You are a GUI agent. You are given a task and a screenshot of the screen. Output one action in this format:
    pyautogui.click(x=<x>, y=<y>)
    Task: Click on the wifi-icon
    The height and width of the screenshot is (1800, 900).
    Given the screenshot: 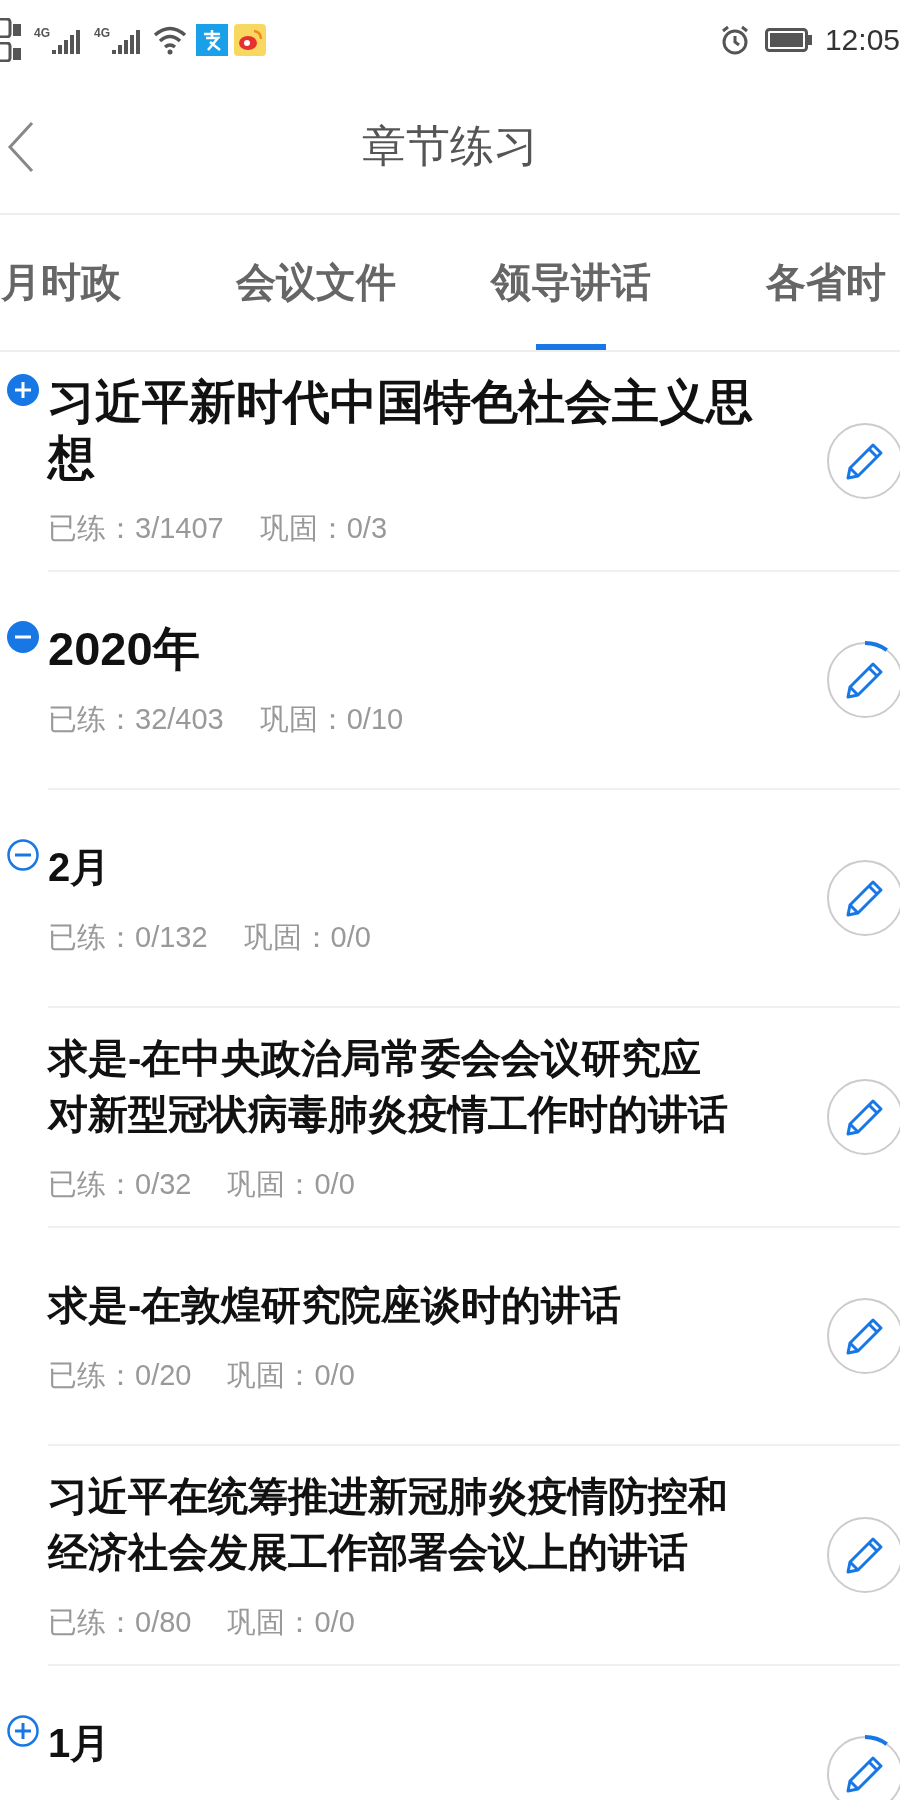 What is the action you would take?
    pyautogui.click(x=170, y=40)
    